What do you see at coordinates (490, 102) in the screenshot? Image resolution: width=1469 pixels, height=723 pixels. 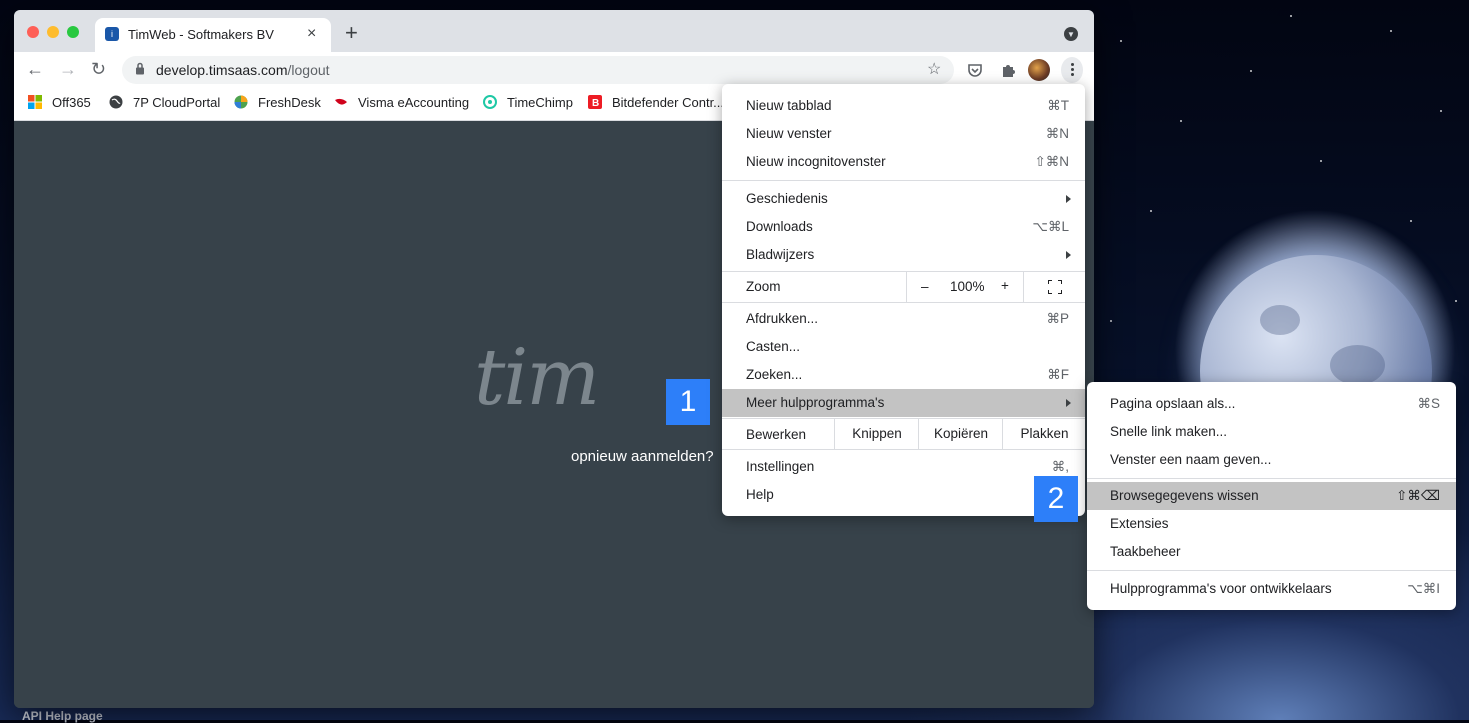 I see `timechimp-icon` at bounding box center [490, 102].